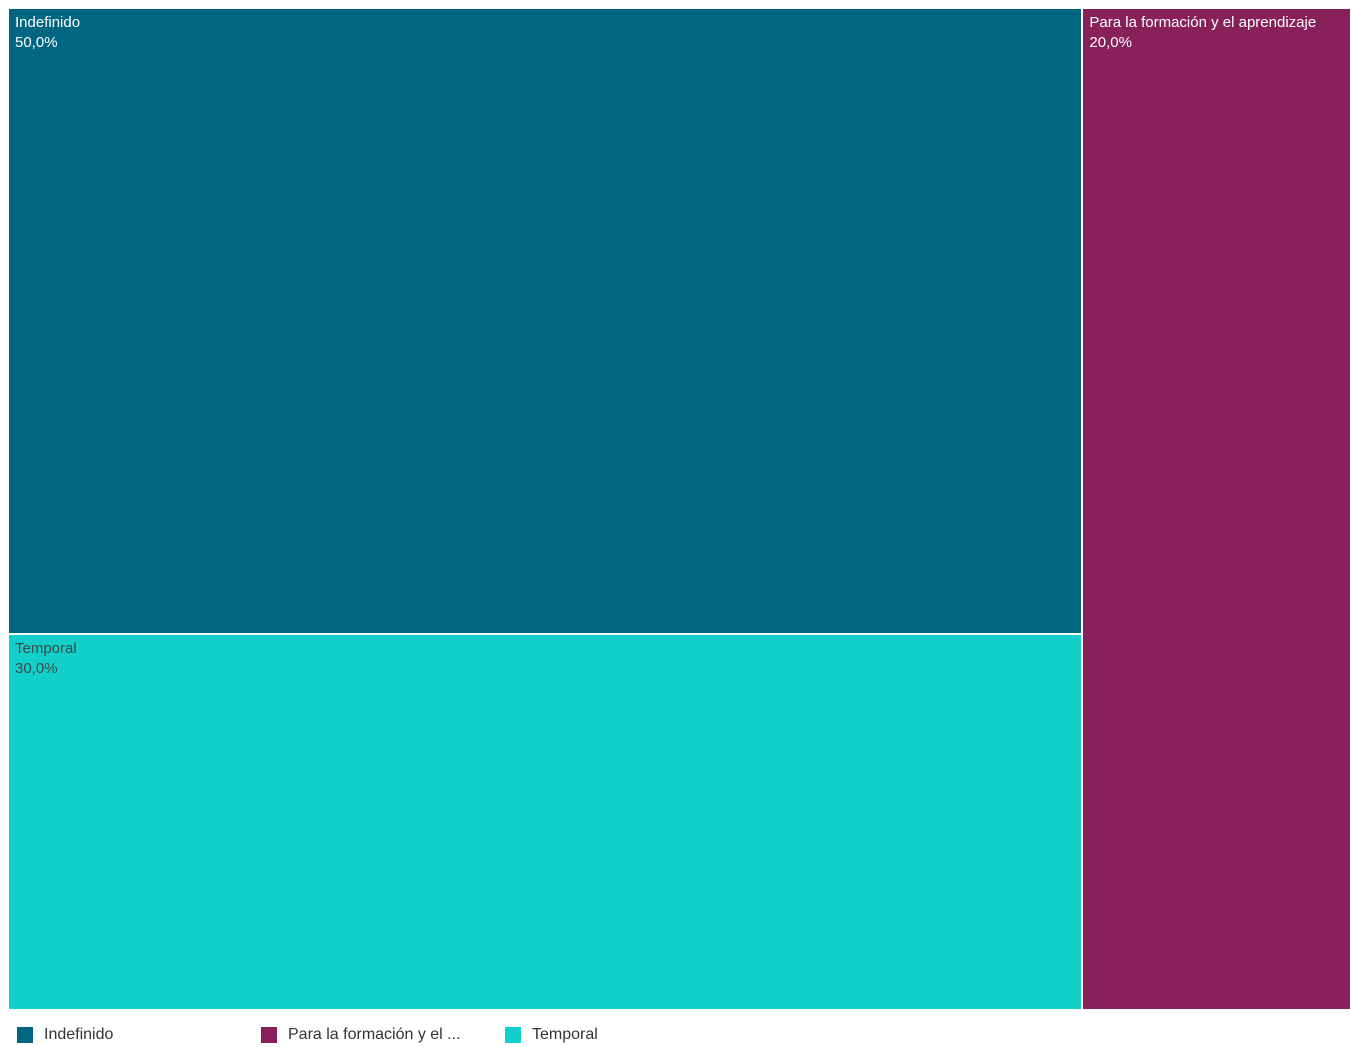 The height and width of the screenshot is (1047, 1351). I want to click on tile-temporal-label: Temporal 30,0%, so click(46, 659).